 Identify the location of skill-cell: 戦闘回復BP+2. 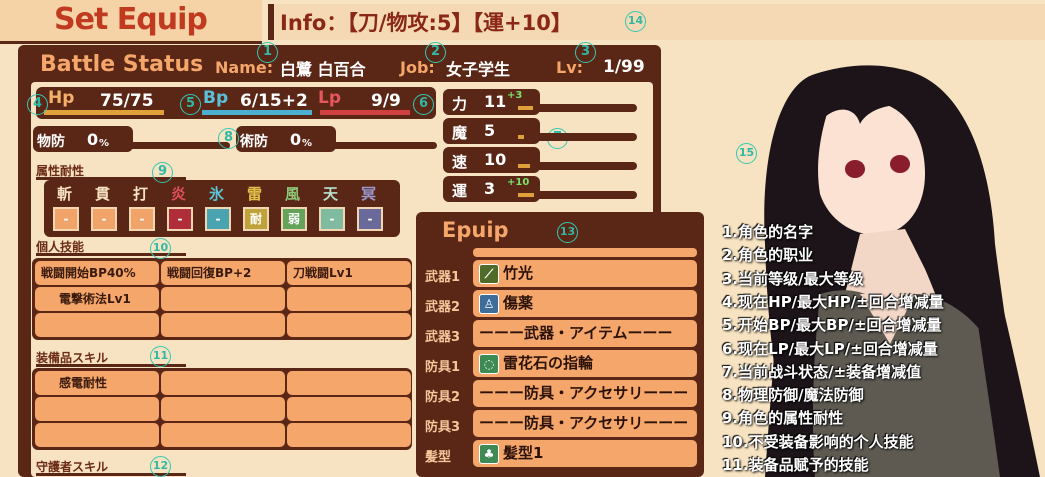
(223, 273).